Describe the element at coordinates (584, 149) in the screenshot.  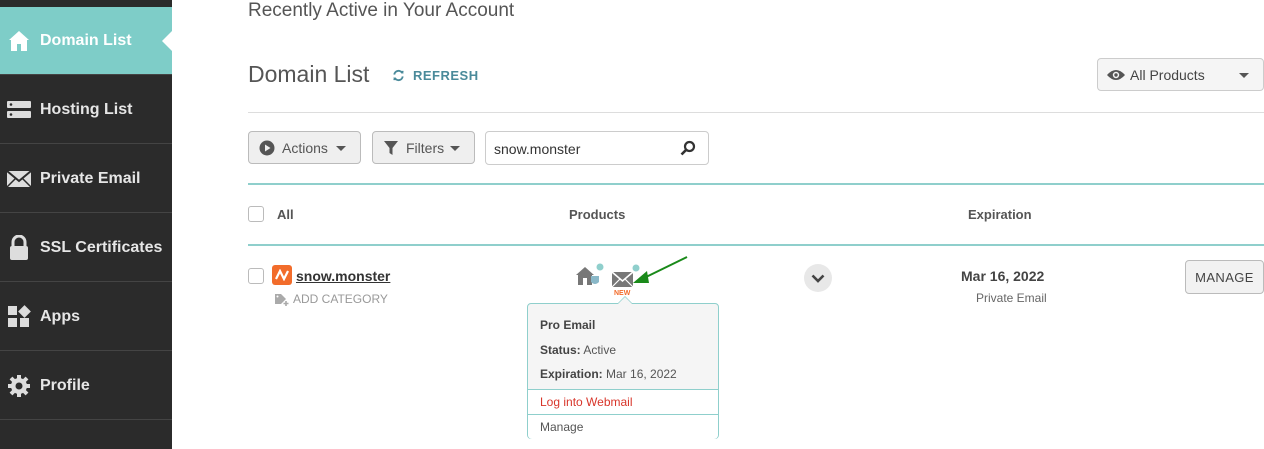
I see `search-input` at that location.